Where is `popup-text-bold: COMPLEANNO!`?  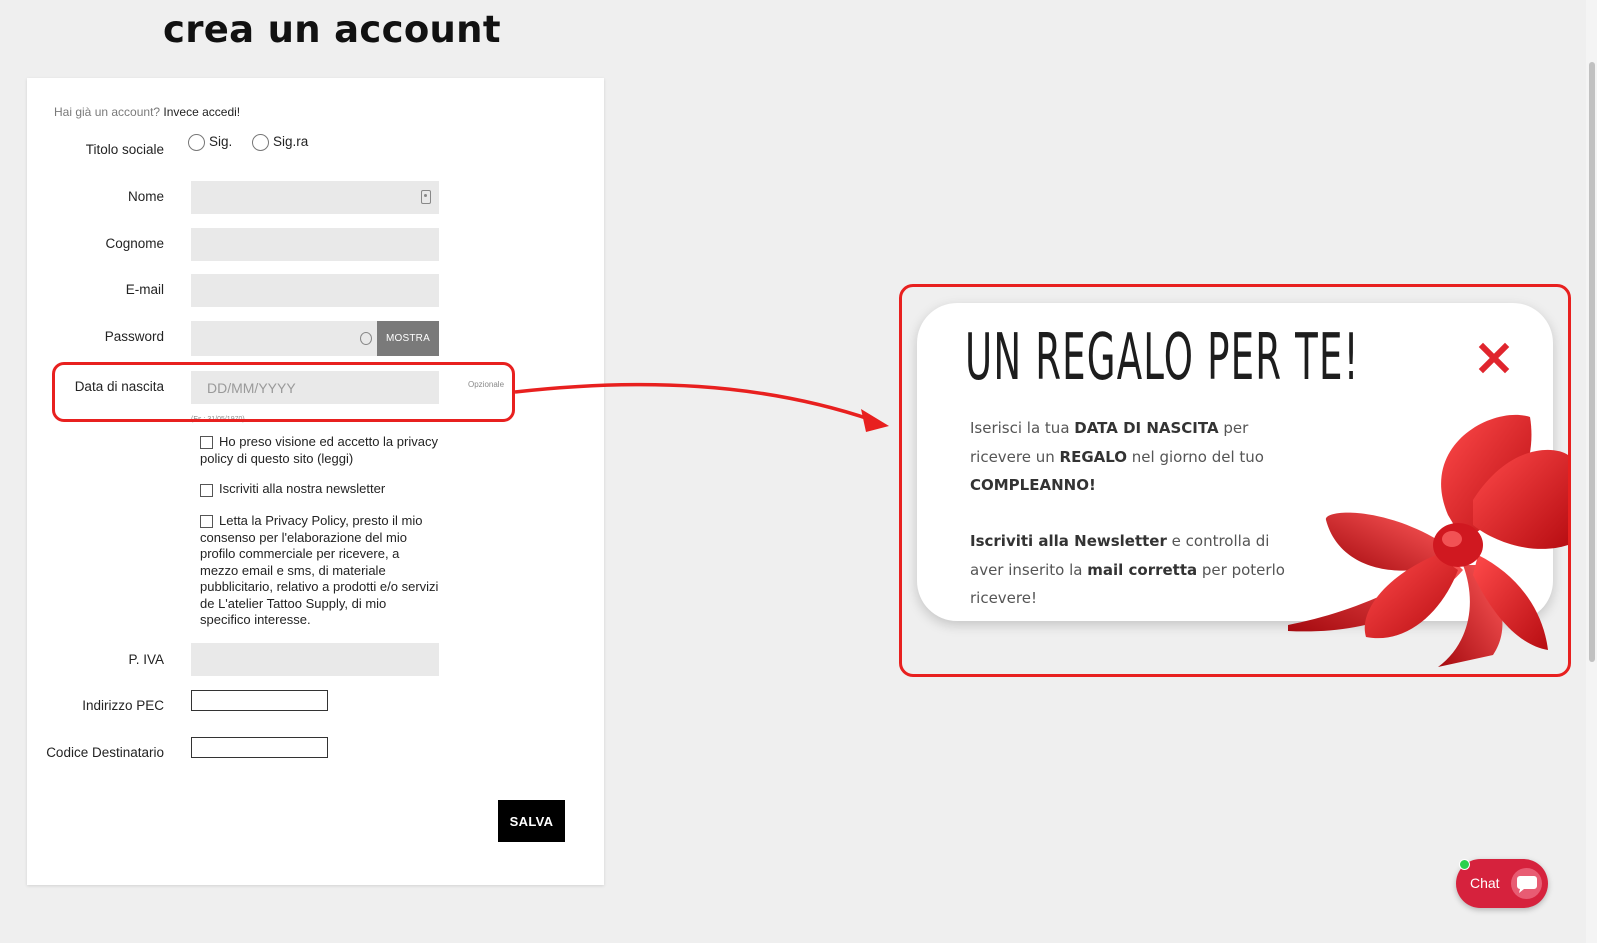 popup-text-bold: COMPLEANNO! is located at coordinates (1033, 485).